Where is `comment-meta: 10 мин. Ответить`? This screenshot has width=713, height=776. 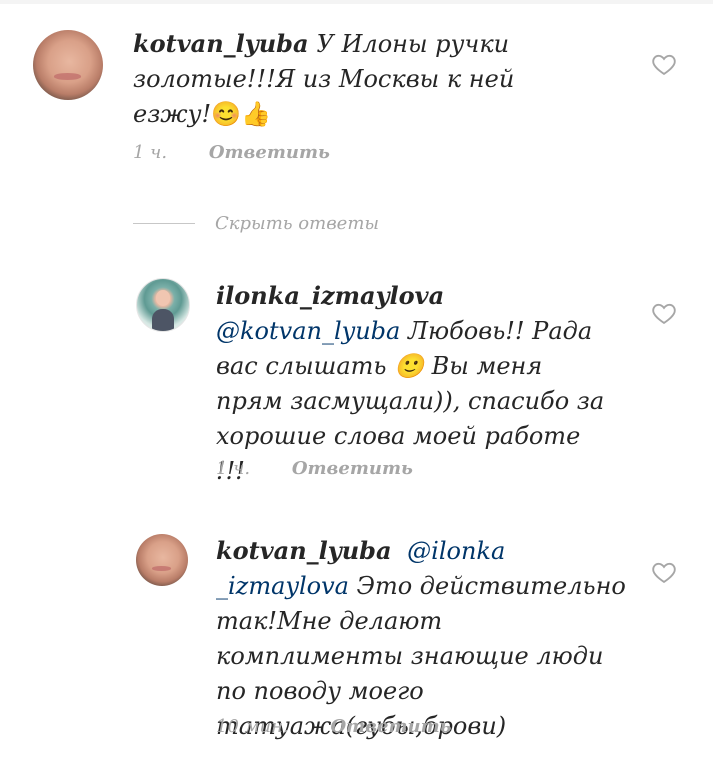 comment-meta: 10 мин. Ответить is located at coordinates (334, 726).